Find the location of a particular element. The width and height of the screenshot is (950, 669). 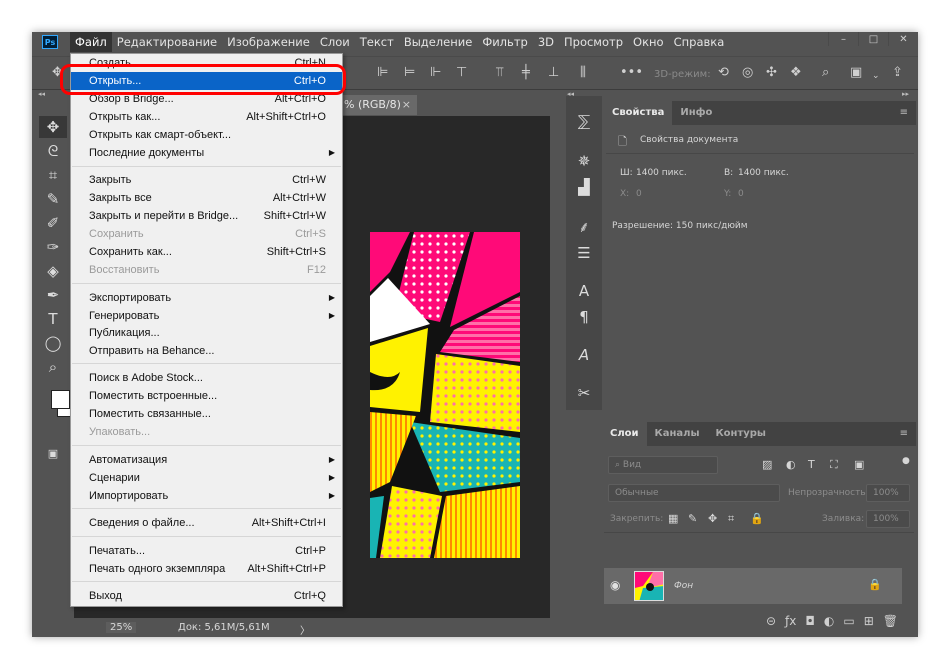

menu-item-recent-documents: Последние документы ▶ is located at coordinates (206, 153).